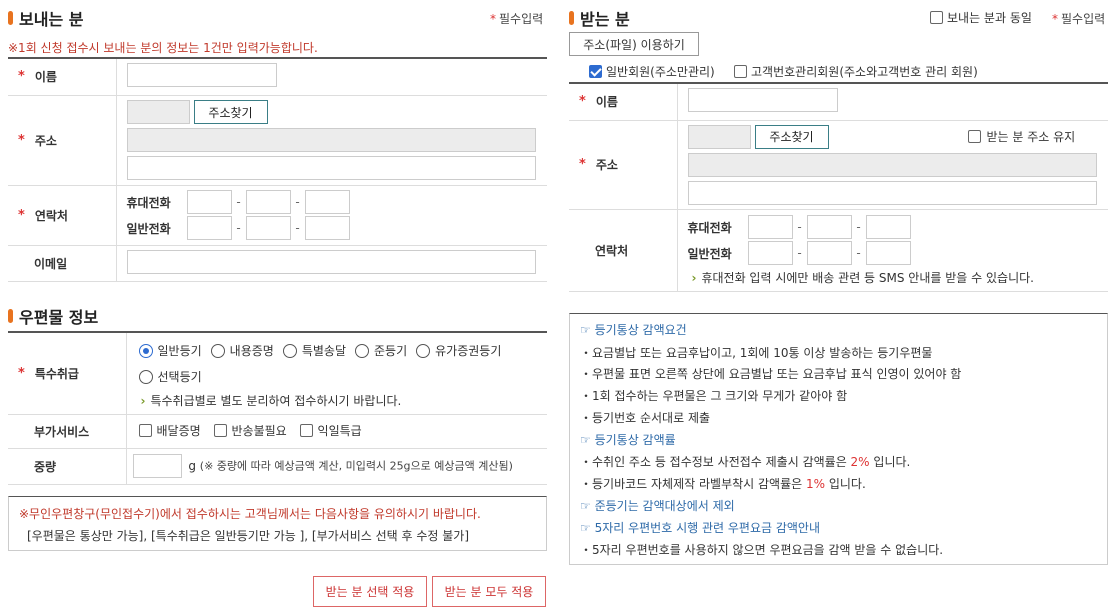 The height and width of the screenshot is (609, 1120). I want to click on section-bar-icon, so click(571, 18).